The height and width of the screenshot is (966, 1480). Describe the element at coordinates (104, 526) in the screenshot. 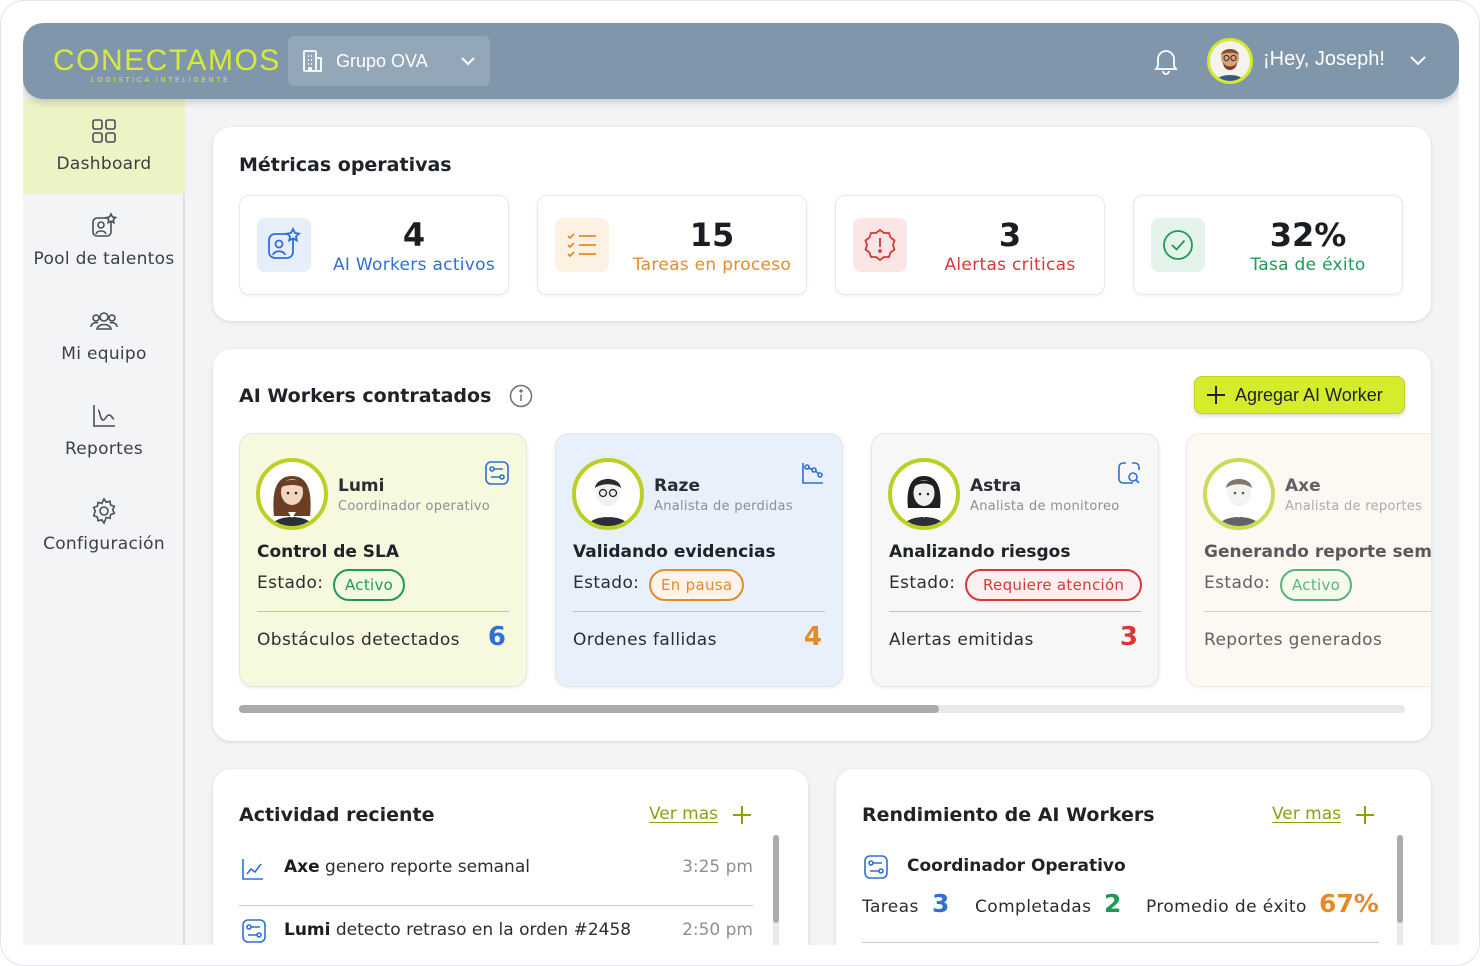

I see `sidebar-item-configuracion: Configuración` at that location.